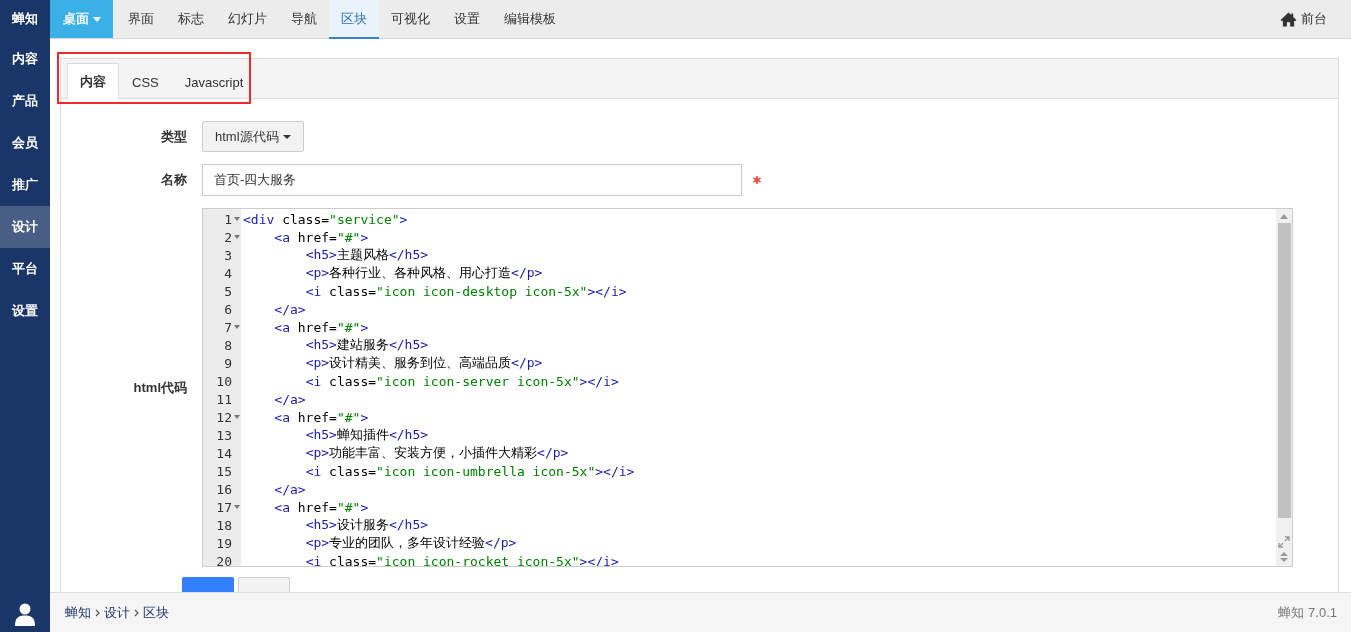  I want to click on frontend-link: 前台, so click(1314, 19).